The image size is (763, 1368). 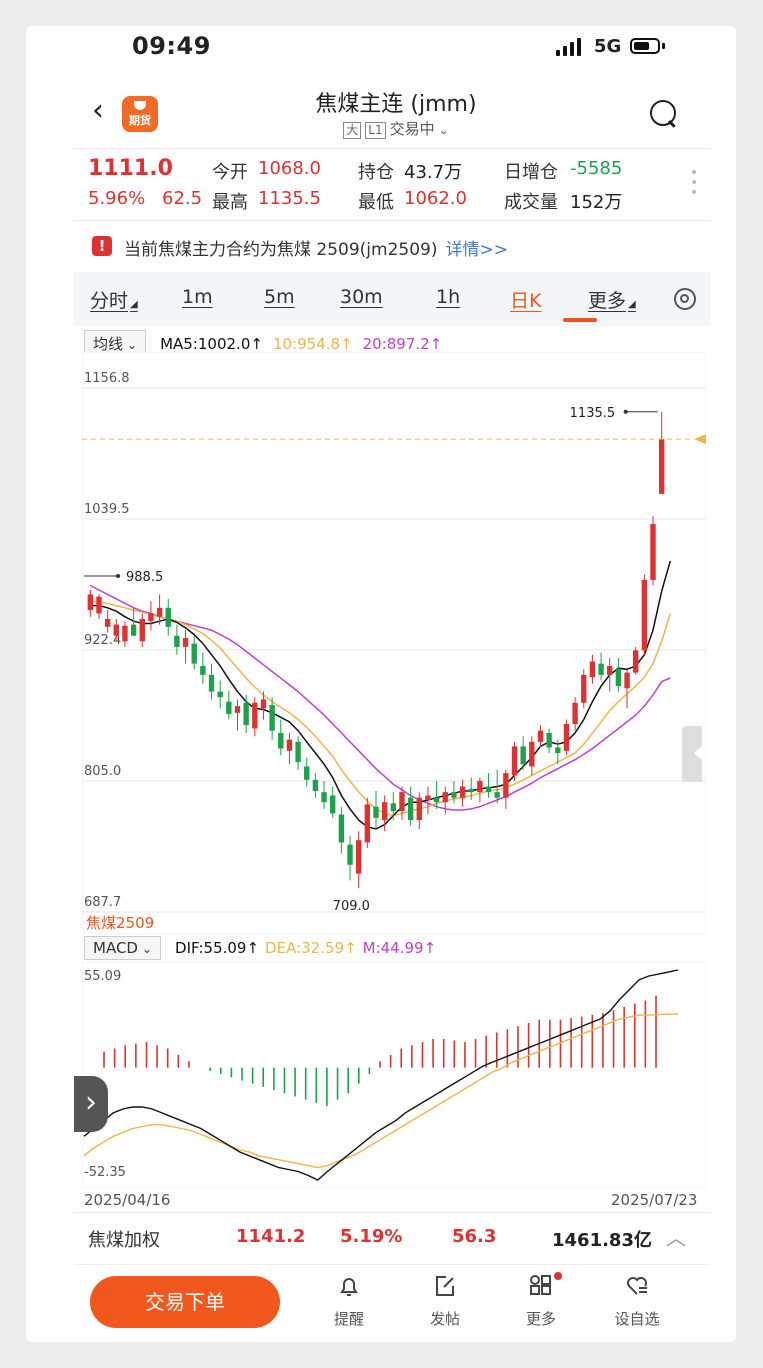 What do you see at coordinates (476, 250) in the screenshot?
I see `notice-link: 详情>>` at bounding box center [476, 250].